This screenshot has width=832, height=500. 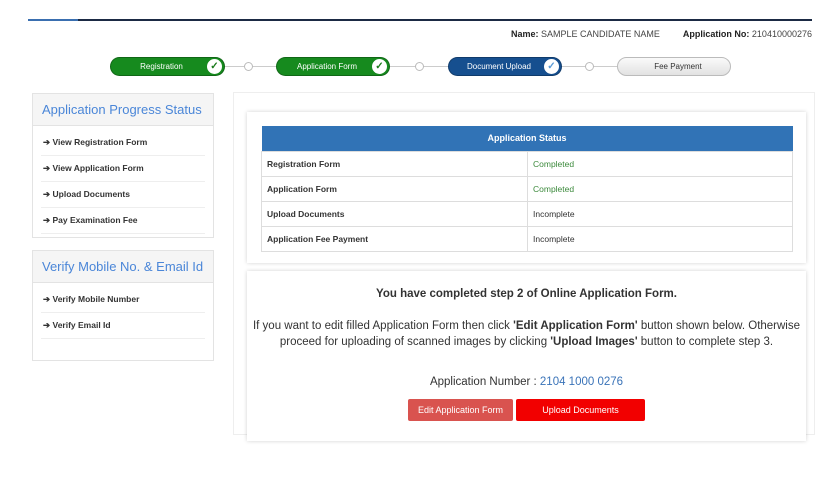 What do you see at coordinates (95, 220) in the screenshot?
I see `link-label: Pay Examination Fee` at bounding box center [95, 220].